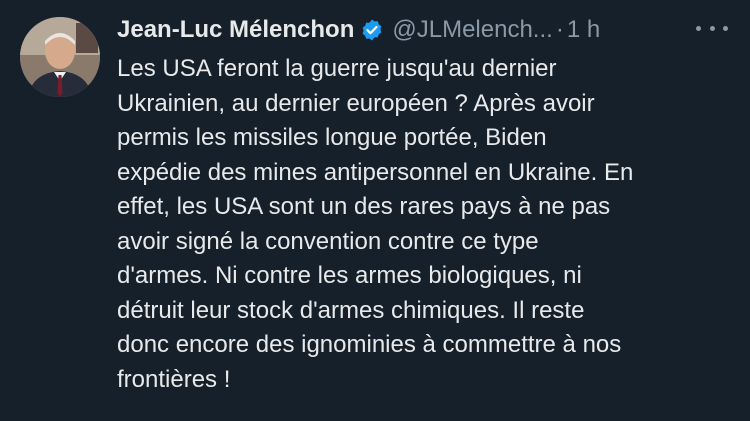  What do you see at coordinates (372, 30) in the screenshot?
I see `verified-badge-icon` at bounding box center [372, 30].